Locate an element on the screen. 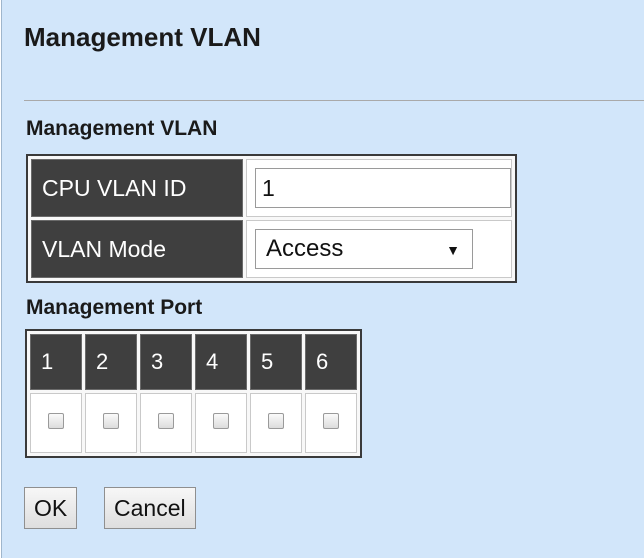  port-1-checkbox is located at coordinates (56, 420).